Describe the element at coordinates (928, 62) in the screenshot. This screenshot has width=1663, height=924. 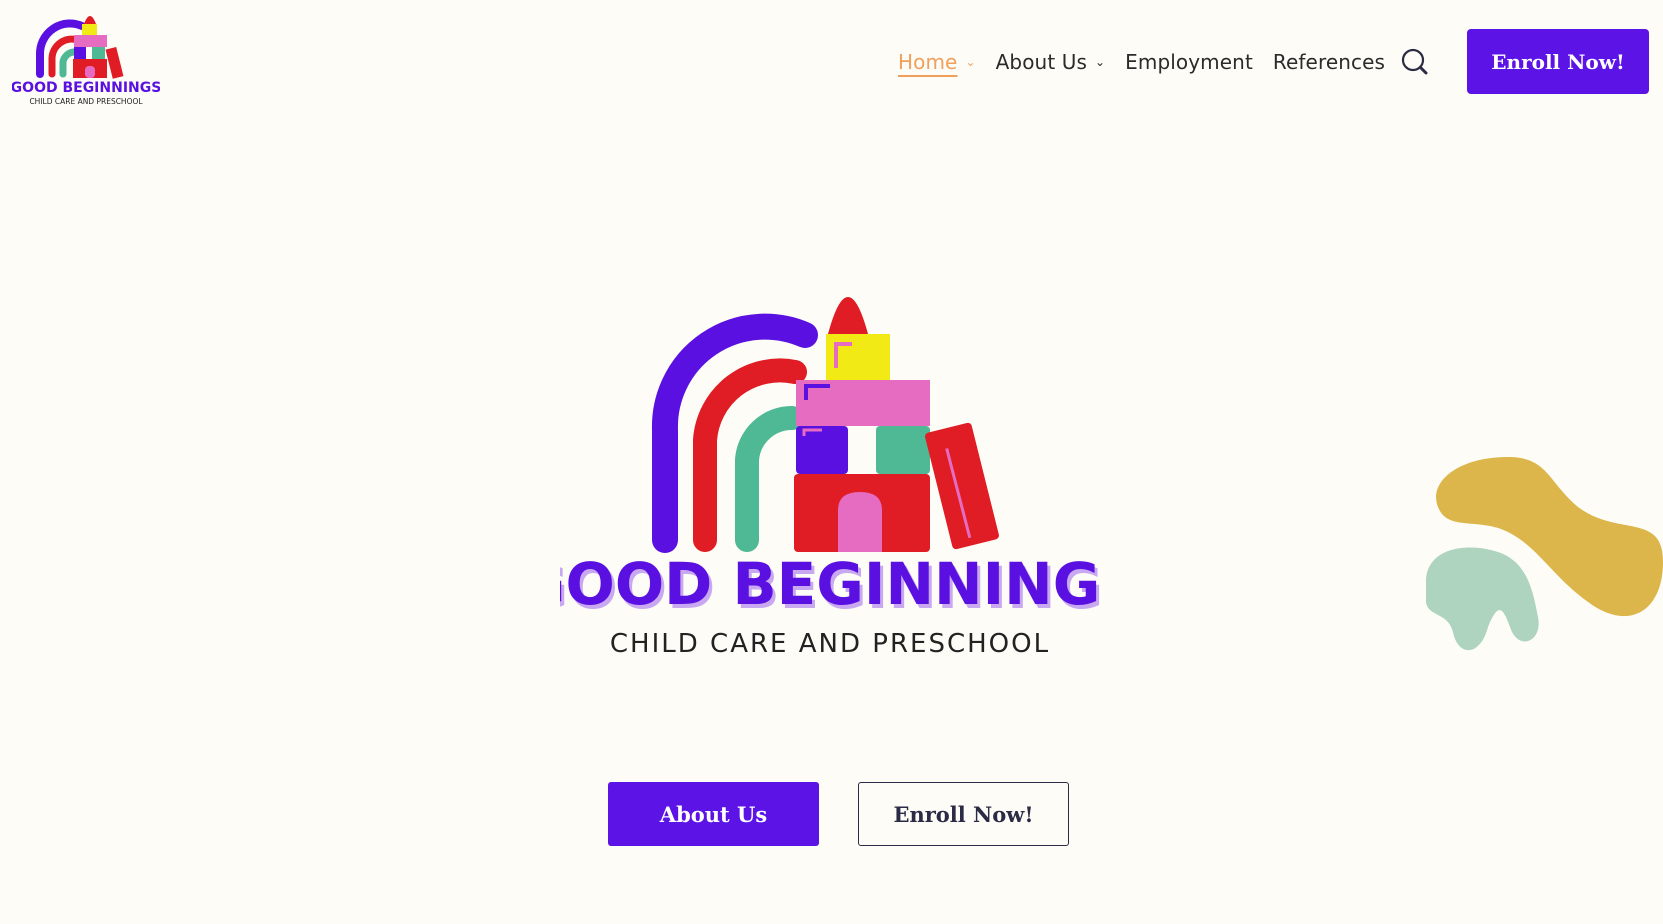
I see `nav-item-label: Home` at that location.